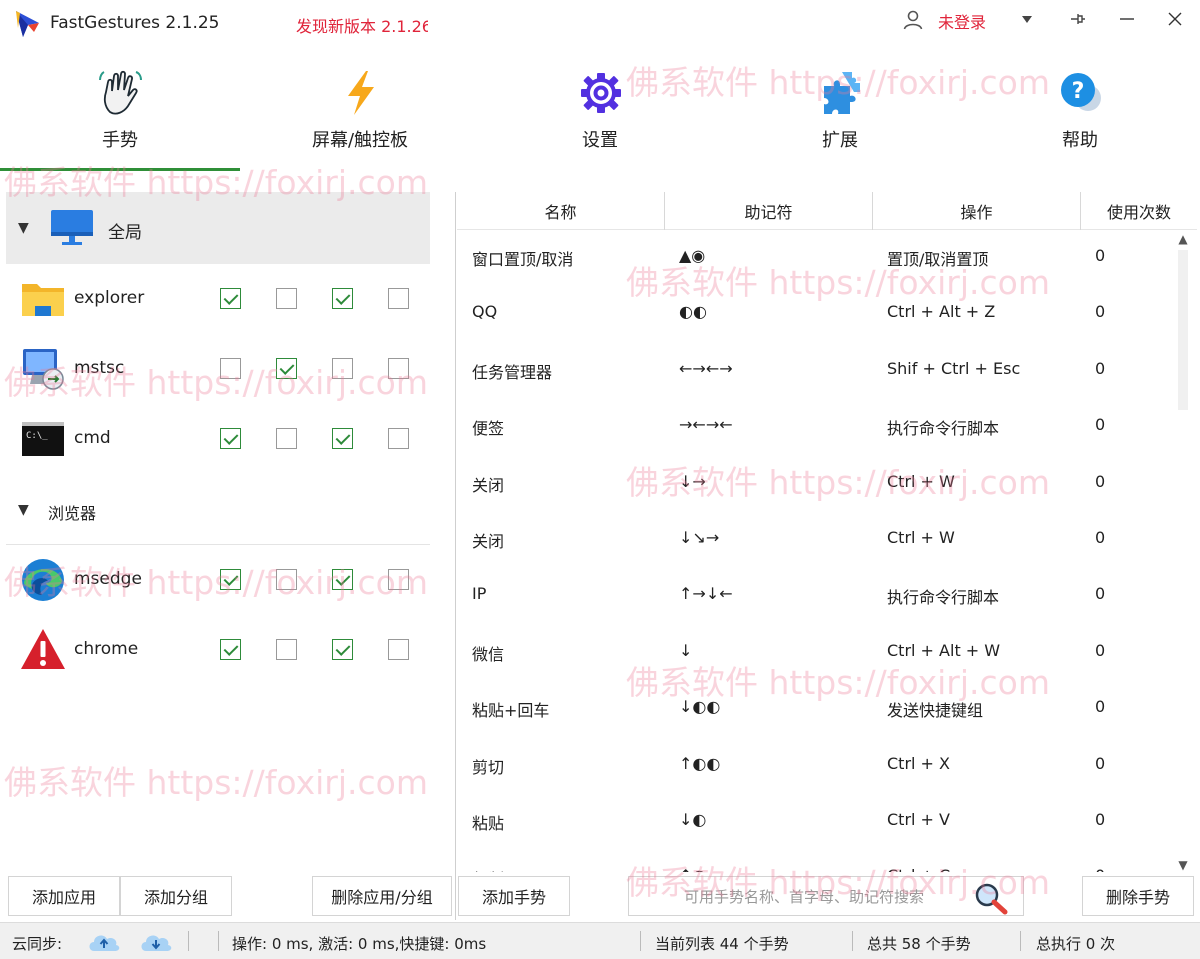 The image size is (1200, 959). What do you see at coordinates (817, 651) in the screenshot?
I see `table-row: 微信 ↓ Ctrl + Alt + W 0` at bounding box center [817, 651].